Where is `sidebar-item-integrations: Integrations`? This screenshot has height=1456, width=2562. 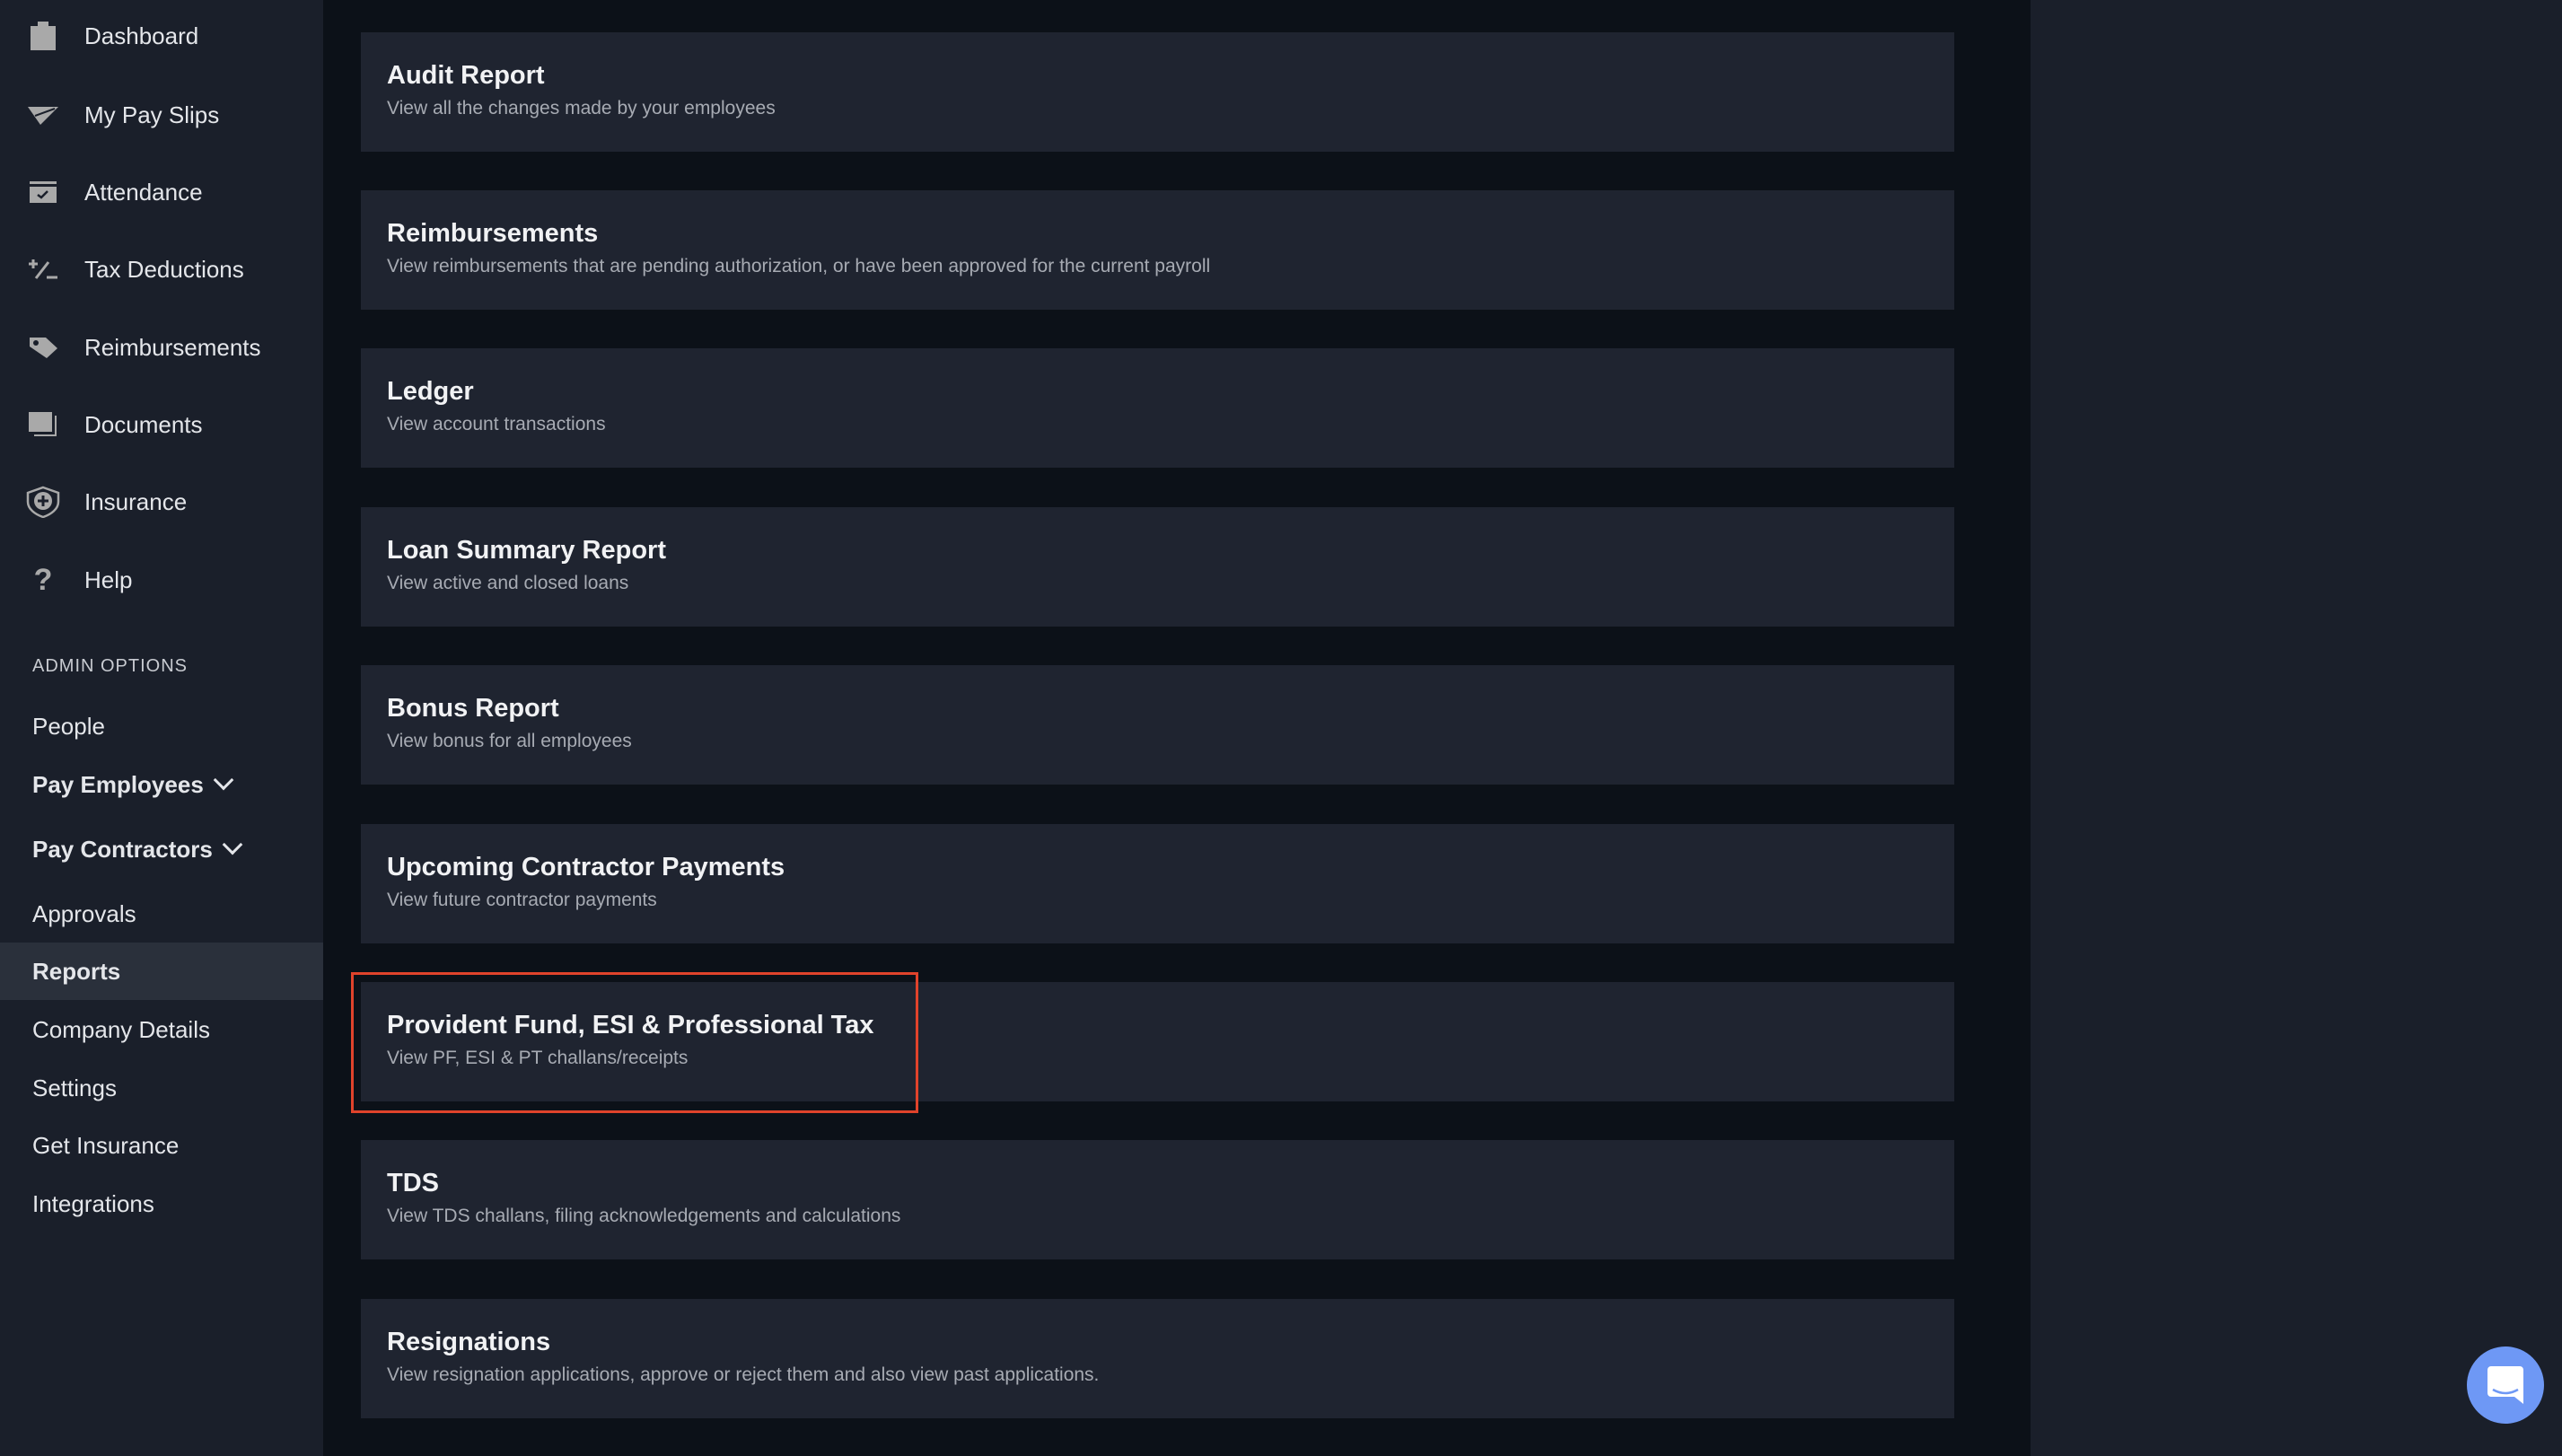 sidebar-item-integrations: Integrations is located at coordinates (161, 1203).